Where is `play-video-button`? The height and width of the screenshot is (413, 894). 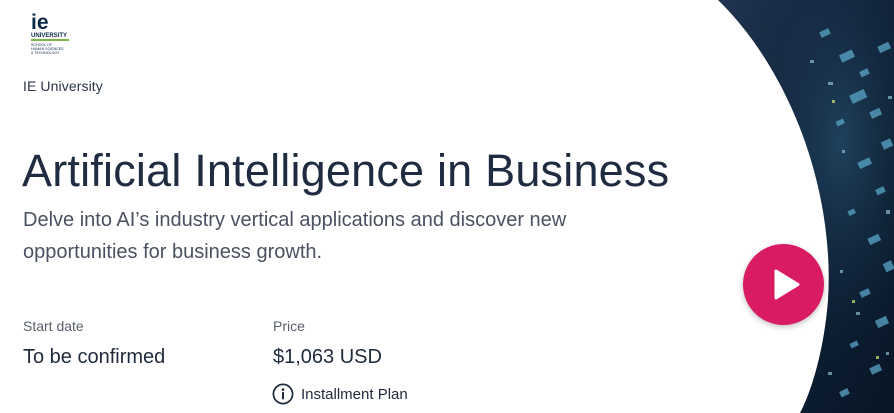 play-video-button is located at coordinates (783, 284).